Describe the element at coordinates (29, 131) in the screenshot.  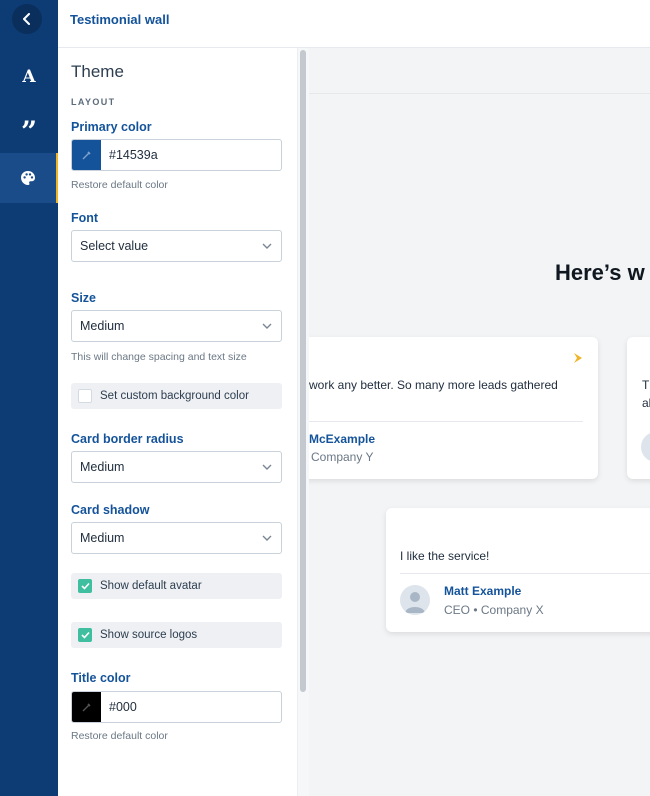
I see `quote-icon: ”` at that location.